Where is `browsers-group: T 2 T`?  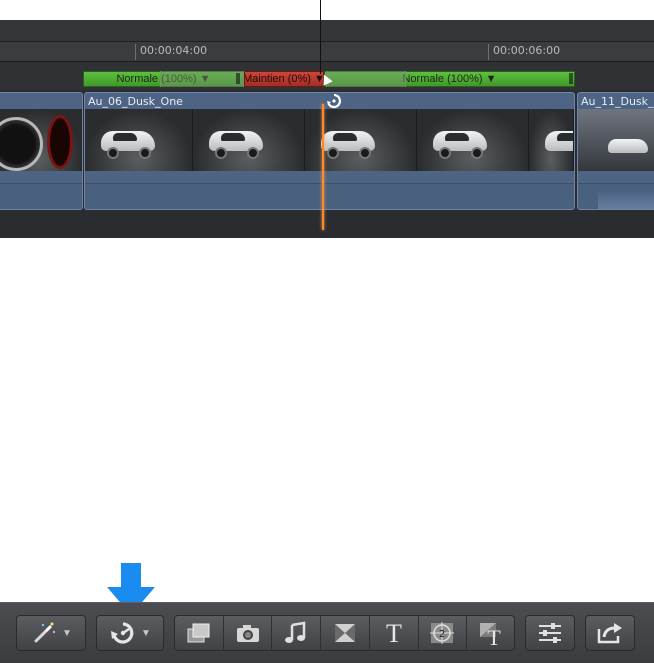
browsers-group: T 2 T is located at coordinates (344, 633).